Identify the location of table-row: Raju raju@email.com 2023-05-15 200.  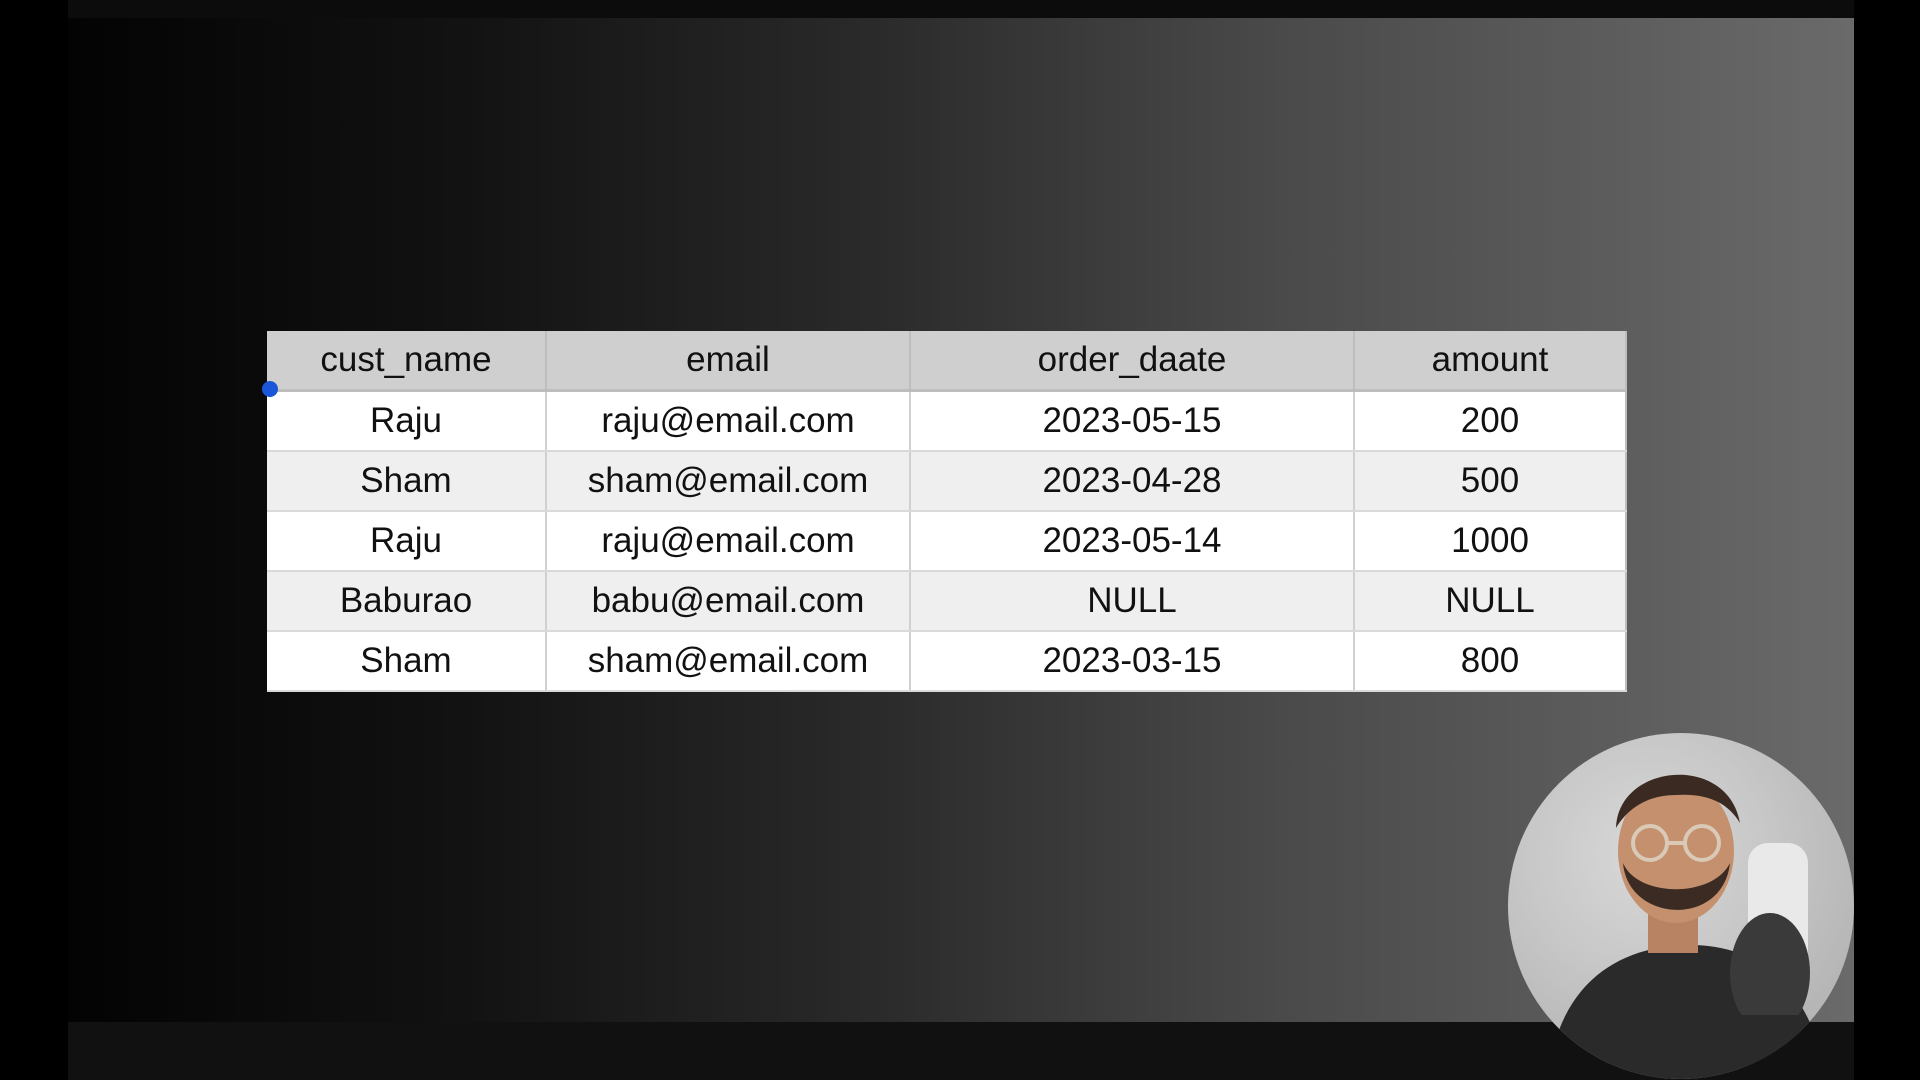
(947, 421).